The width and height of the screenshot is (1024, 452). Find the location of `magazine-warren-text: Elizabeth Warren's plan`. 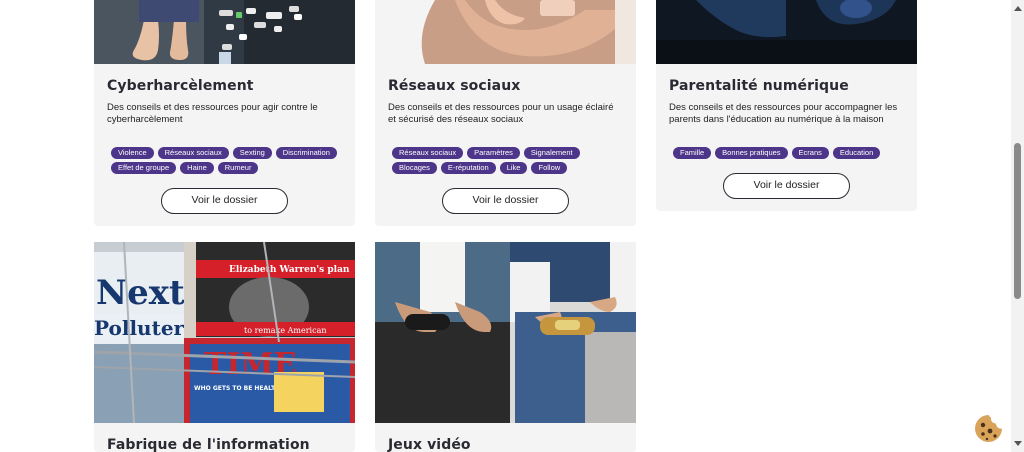

magazine-warren-text: Elizabeth Warren's plan is located at coordinates (289, 270).